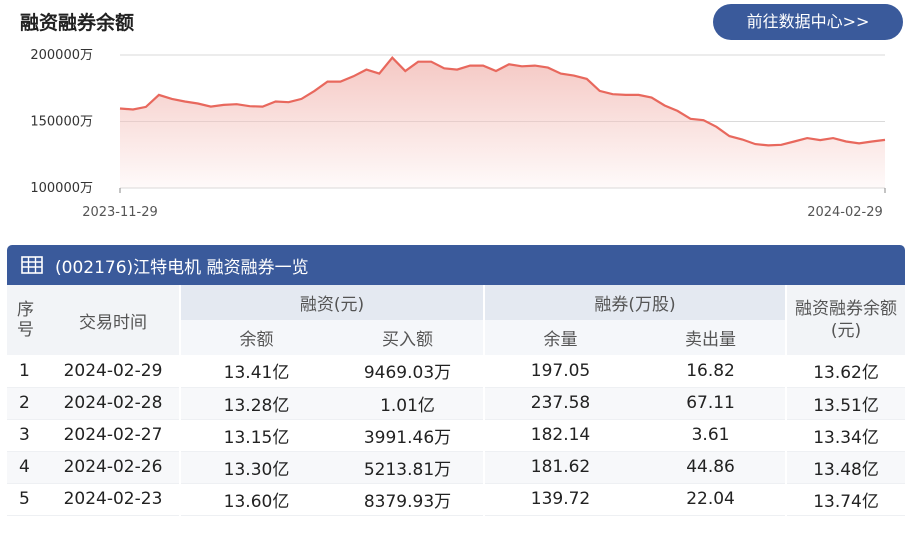 This screenshot has height=534, width=909. Describe the element at coordinates (711, 435) in the screenshot. I see `cell-short-sell: 3.61` at that location.